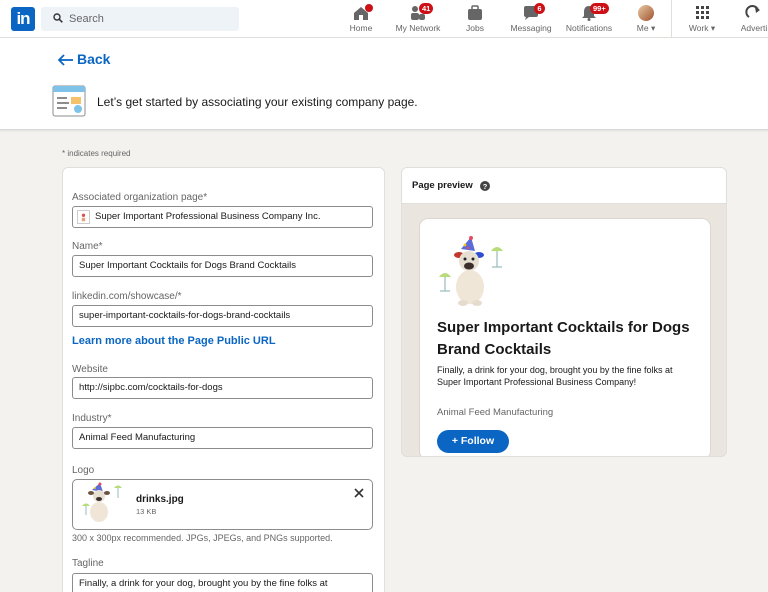  Describe the element at coordinates (96, 153) in the screenshot. I see `required-note: * indicates required` at that location.